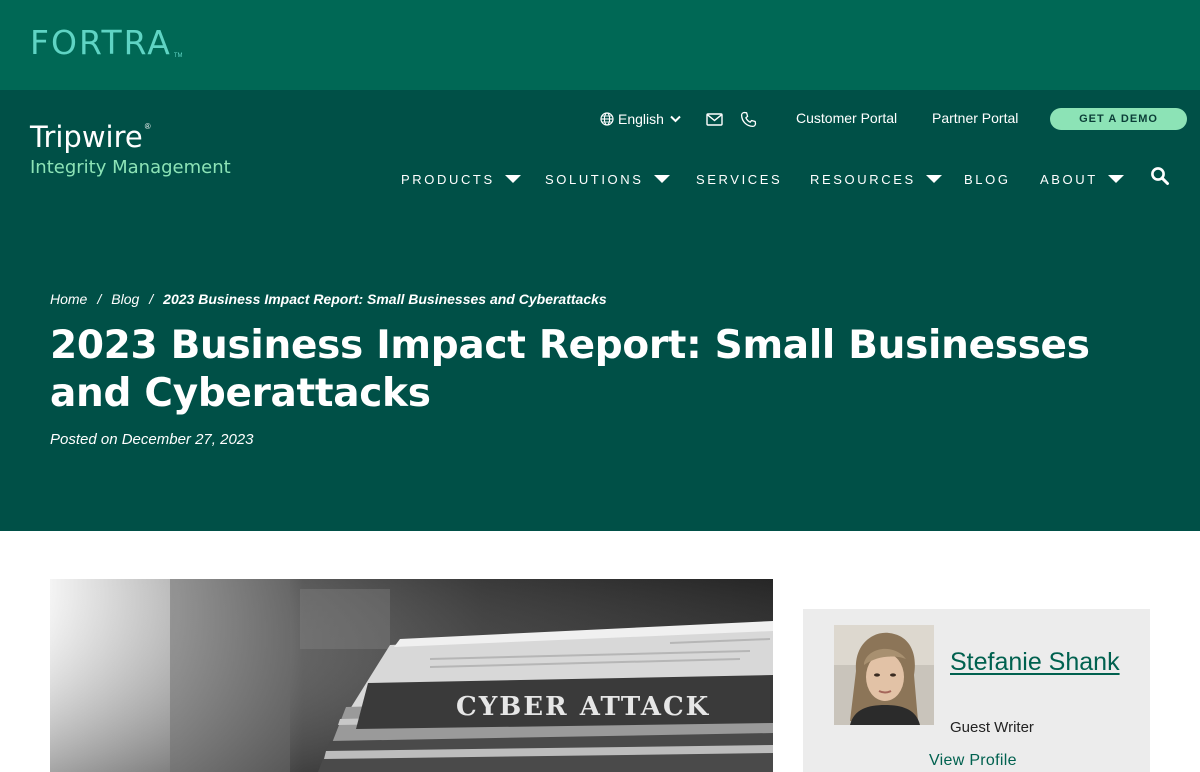 The height and width of the screenshot is (772, 1200). Describe the element at coordinates (607, 119) in the screenshot. I see `globe-icon` at that location.